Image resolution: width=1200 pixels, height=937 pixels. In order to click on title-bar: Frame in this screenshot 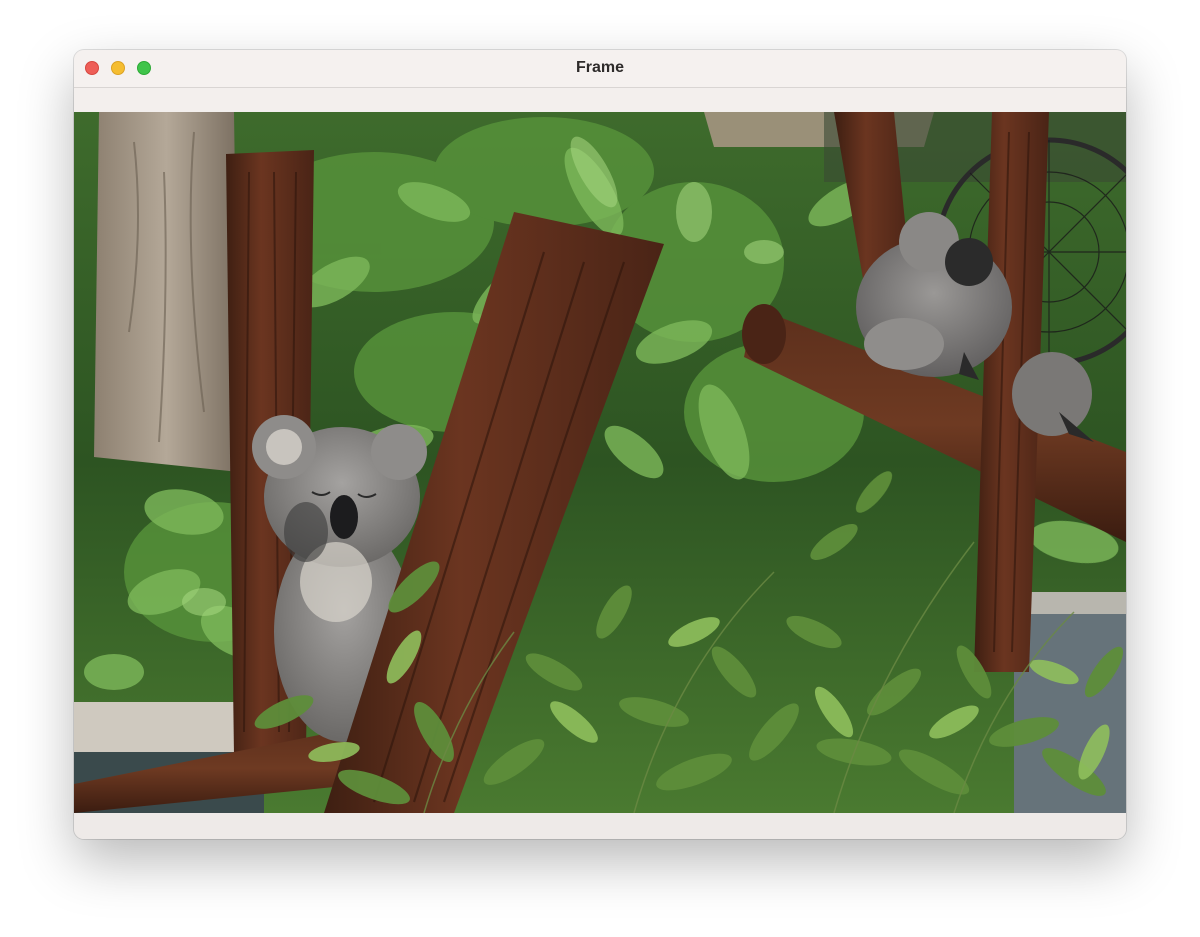, I will do `click(600, 69)`.